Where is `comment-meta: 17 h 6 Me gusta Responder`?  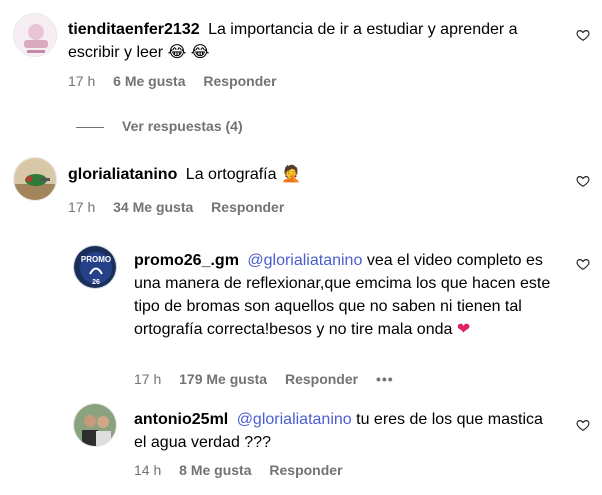 comment-meta: 17 h 6 Me gusta Responder is located at coordinates (179, 81).